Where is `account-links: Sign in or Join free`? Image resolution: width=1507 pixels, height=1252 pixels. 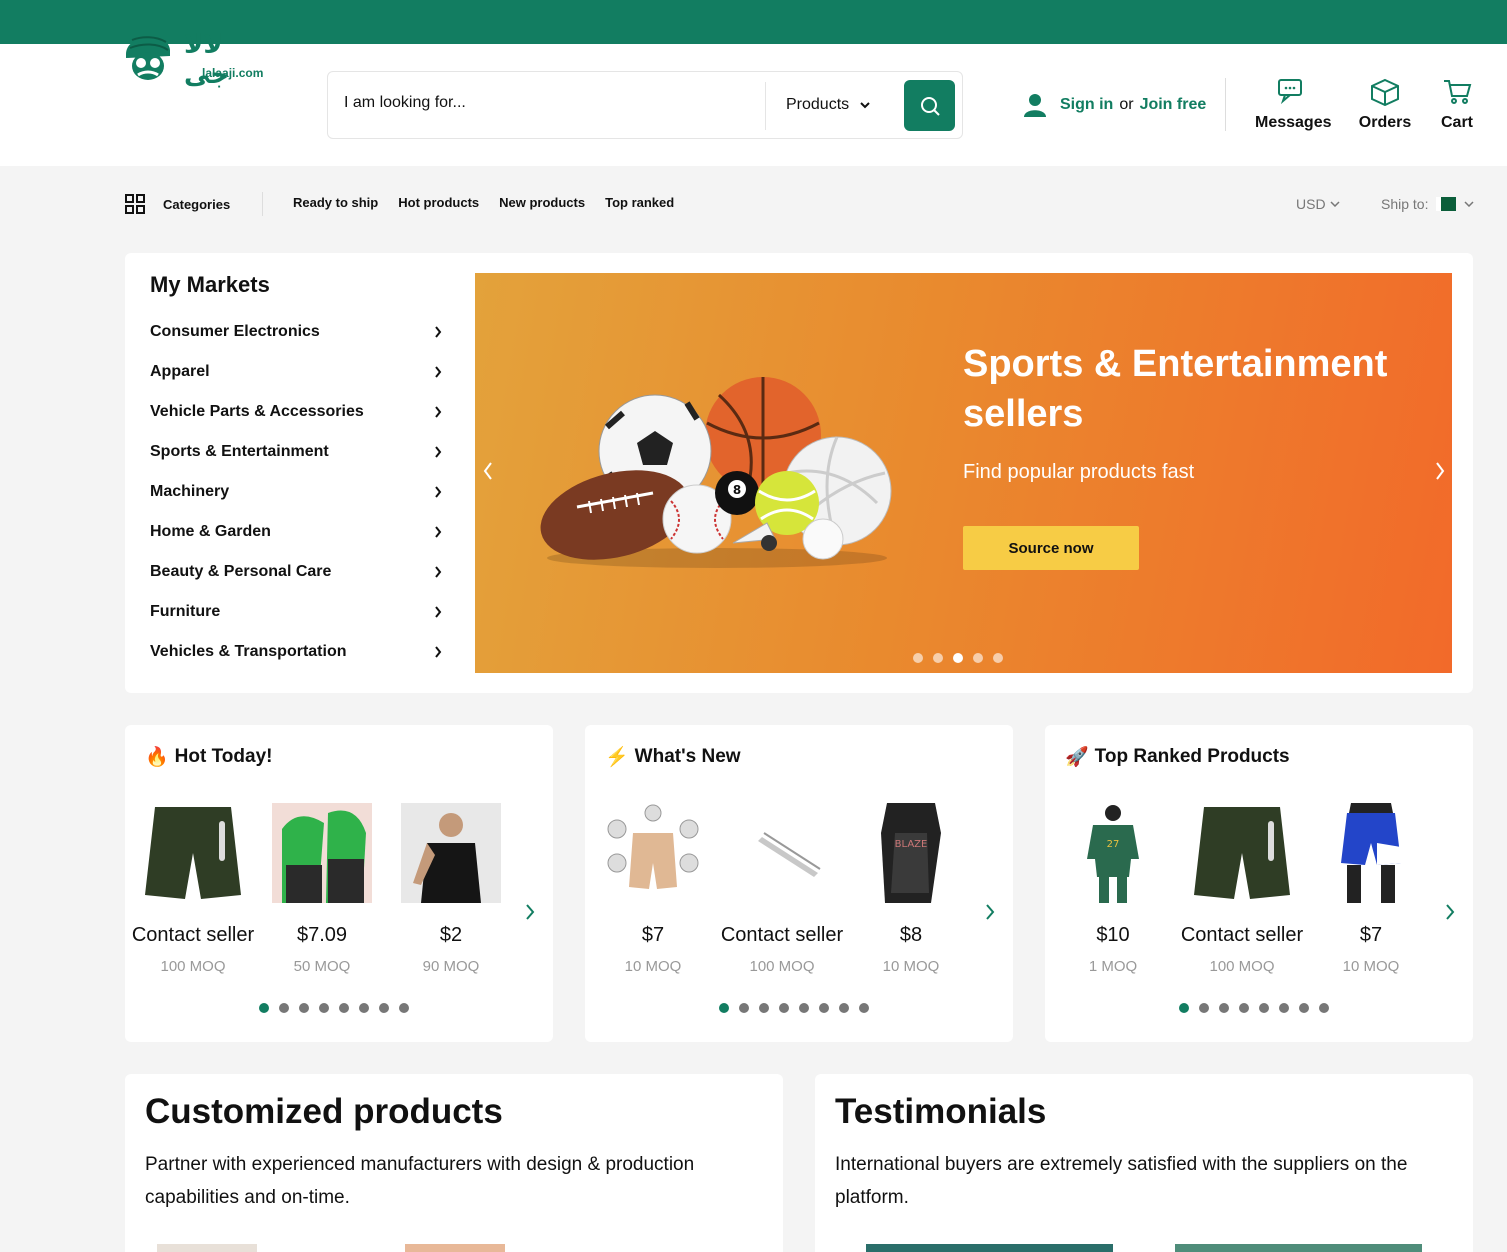
account-links: Sign in or Join free is located at coordinates (1114, 105).